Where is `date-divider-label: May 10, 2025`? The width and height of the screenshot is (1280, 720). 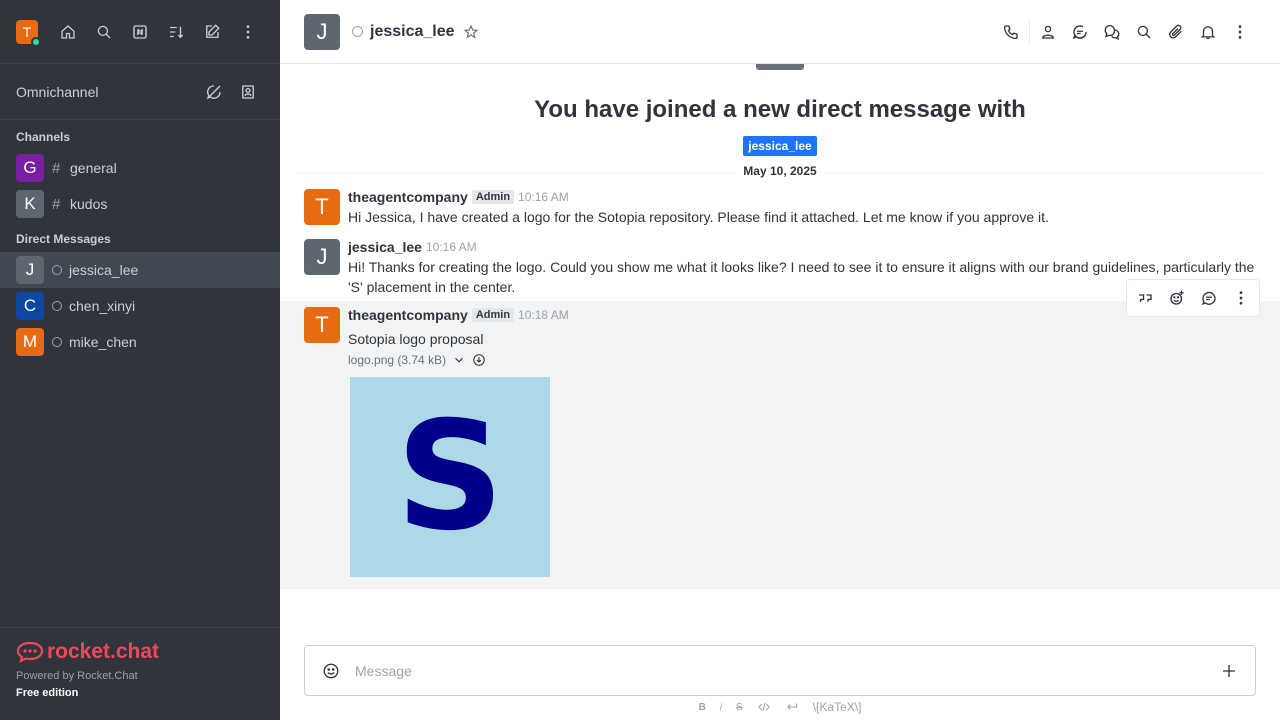
date-divider-label: May 10, 2025 is located at coordinates (780, 171).